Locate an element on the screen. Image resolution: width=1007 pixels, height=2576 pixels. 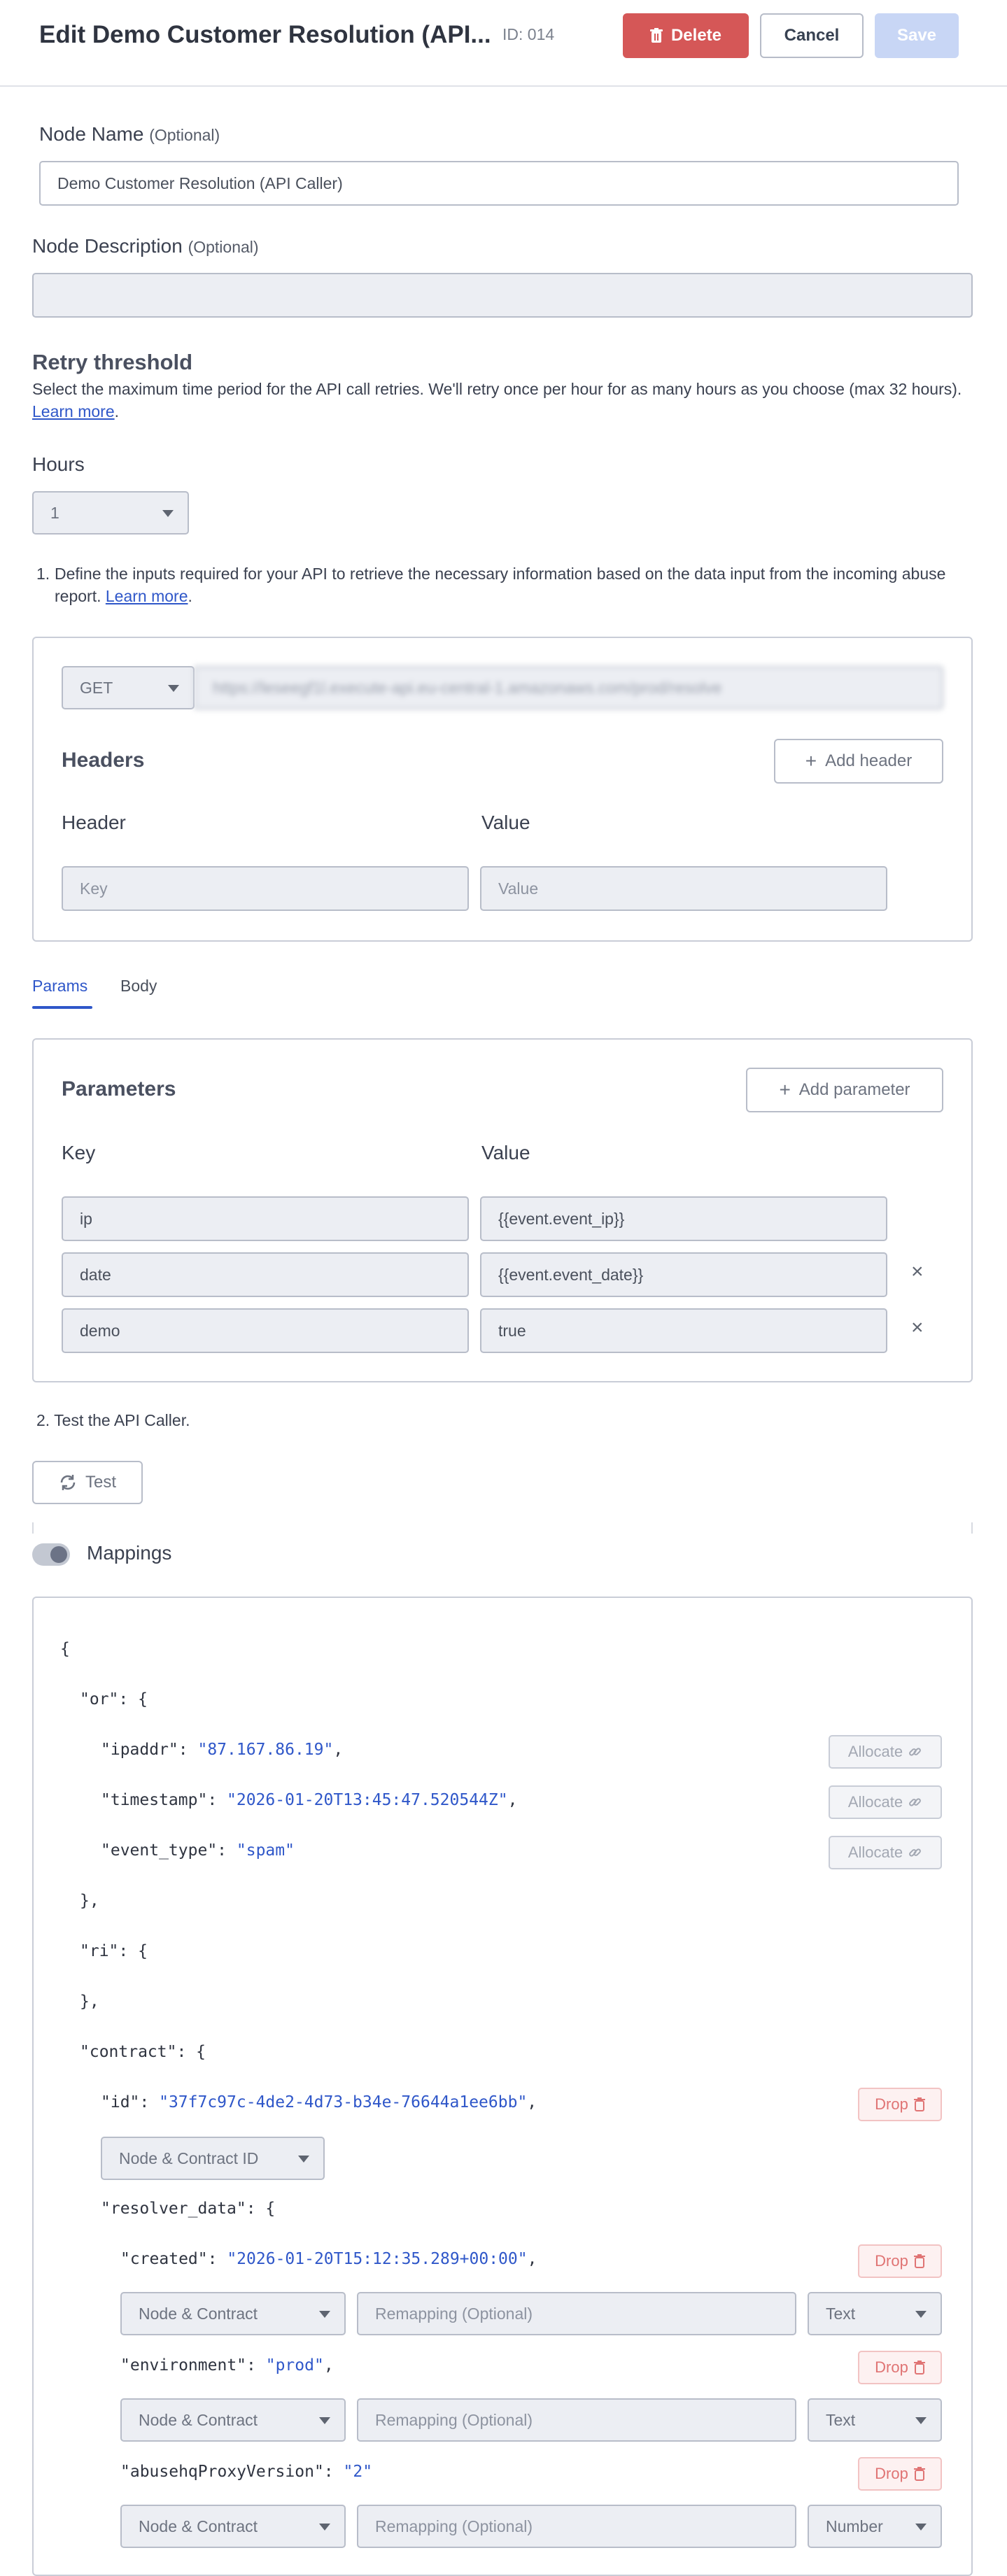
node-id-label: ID: 014 is located at coordinates (528, 34).